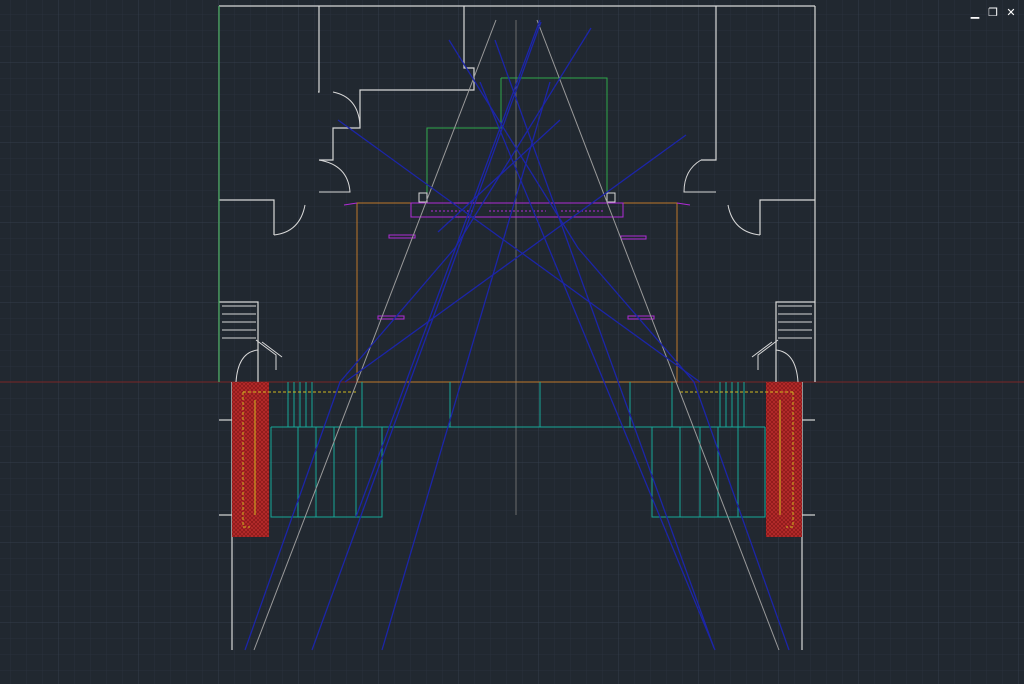 The width and height of the screenshot is (1024, 684). What do you see at coordinates (250, 459) in the screenshot?
I see `hatched-wall-left` at bounding box center [250, 459].